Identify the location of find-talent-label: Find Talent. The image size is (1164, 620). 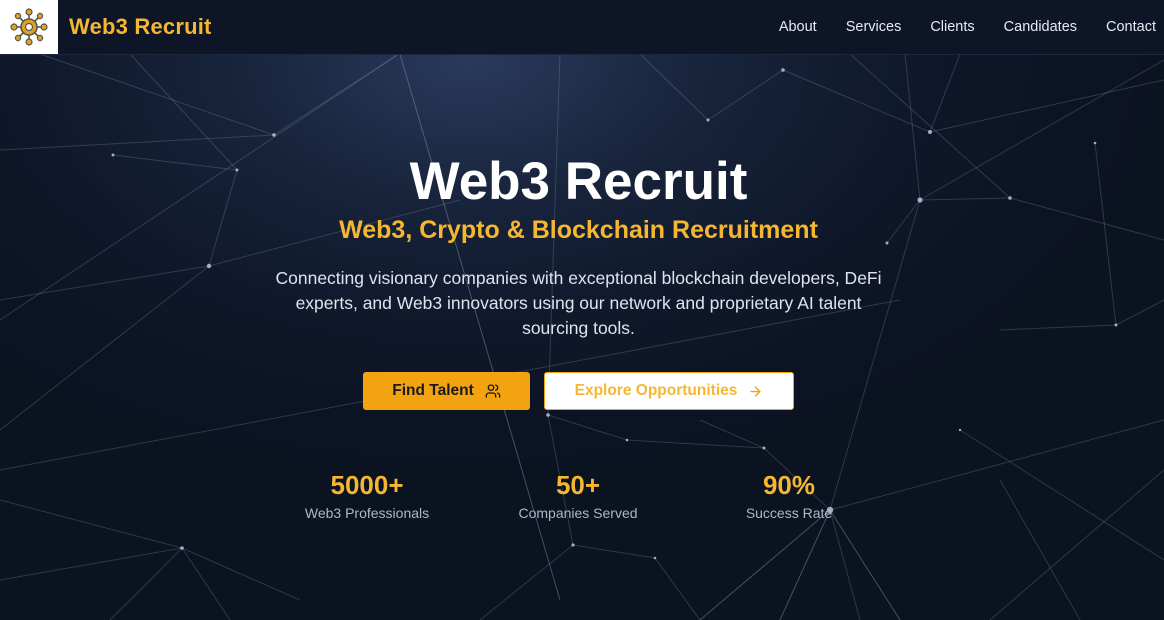
(433, 390).